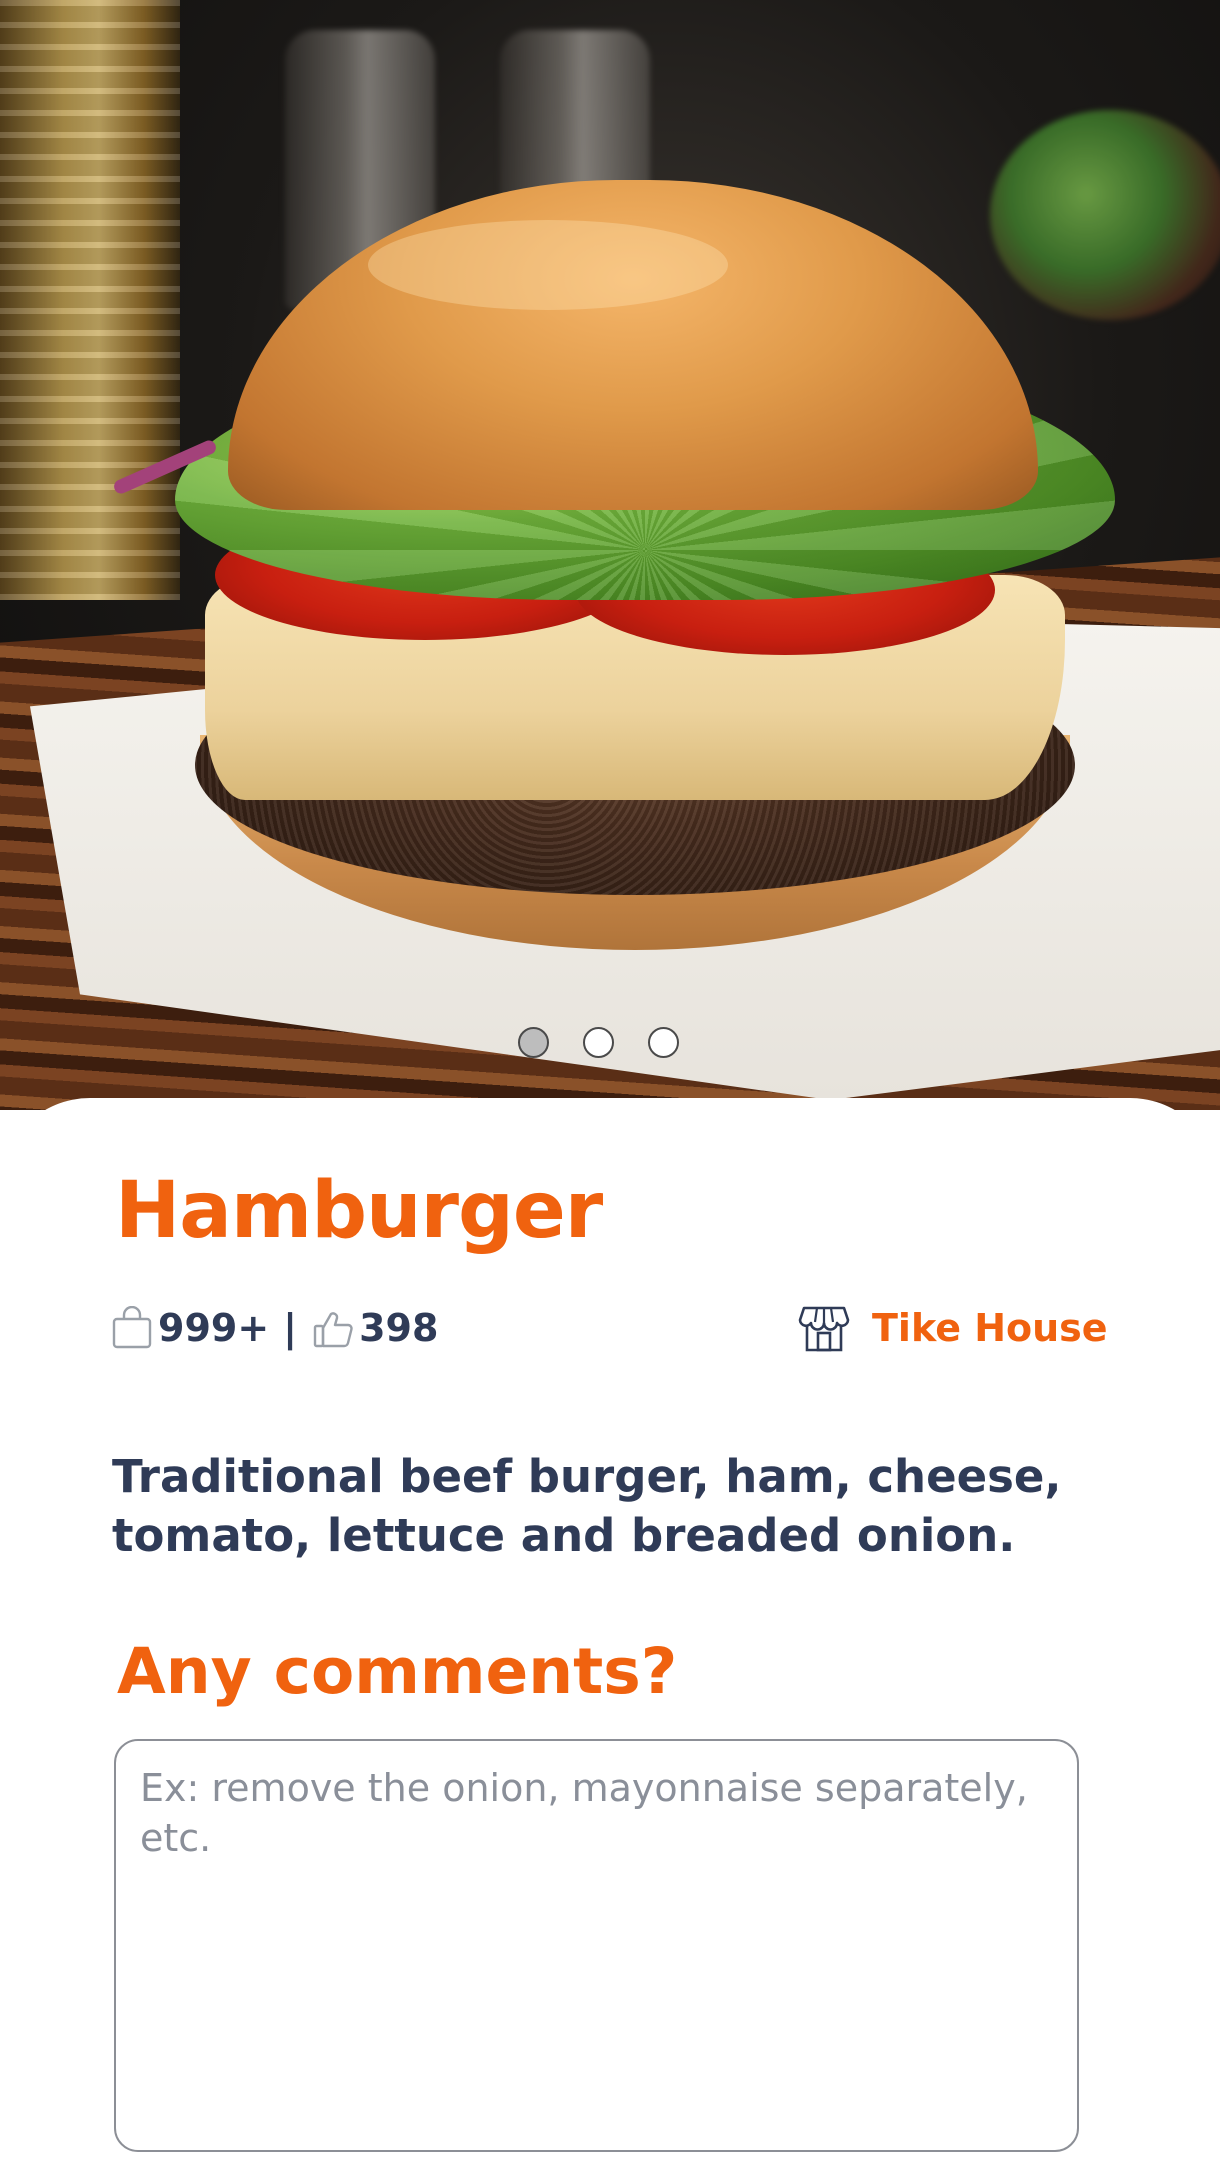 Image resolution: width=1220 pixels, height=2173 pixels. I want to click on orders-count: 999+, so click(214, 1328).